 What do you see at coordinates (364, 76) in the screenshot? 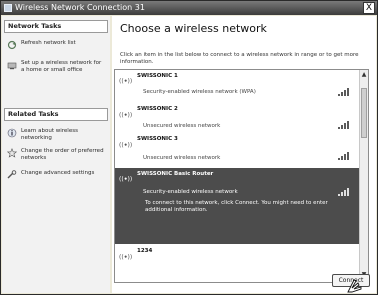
I see `scroll-up-arrow-icon: ▲` at bounding box center [364, 76].